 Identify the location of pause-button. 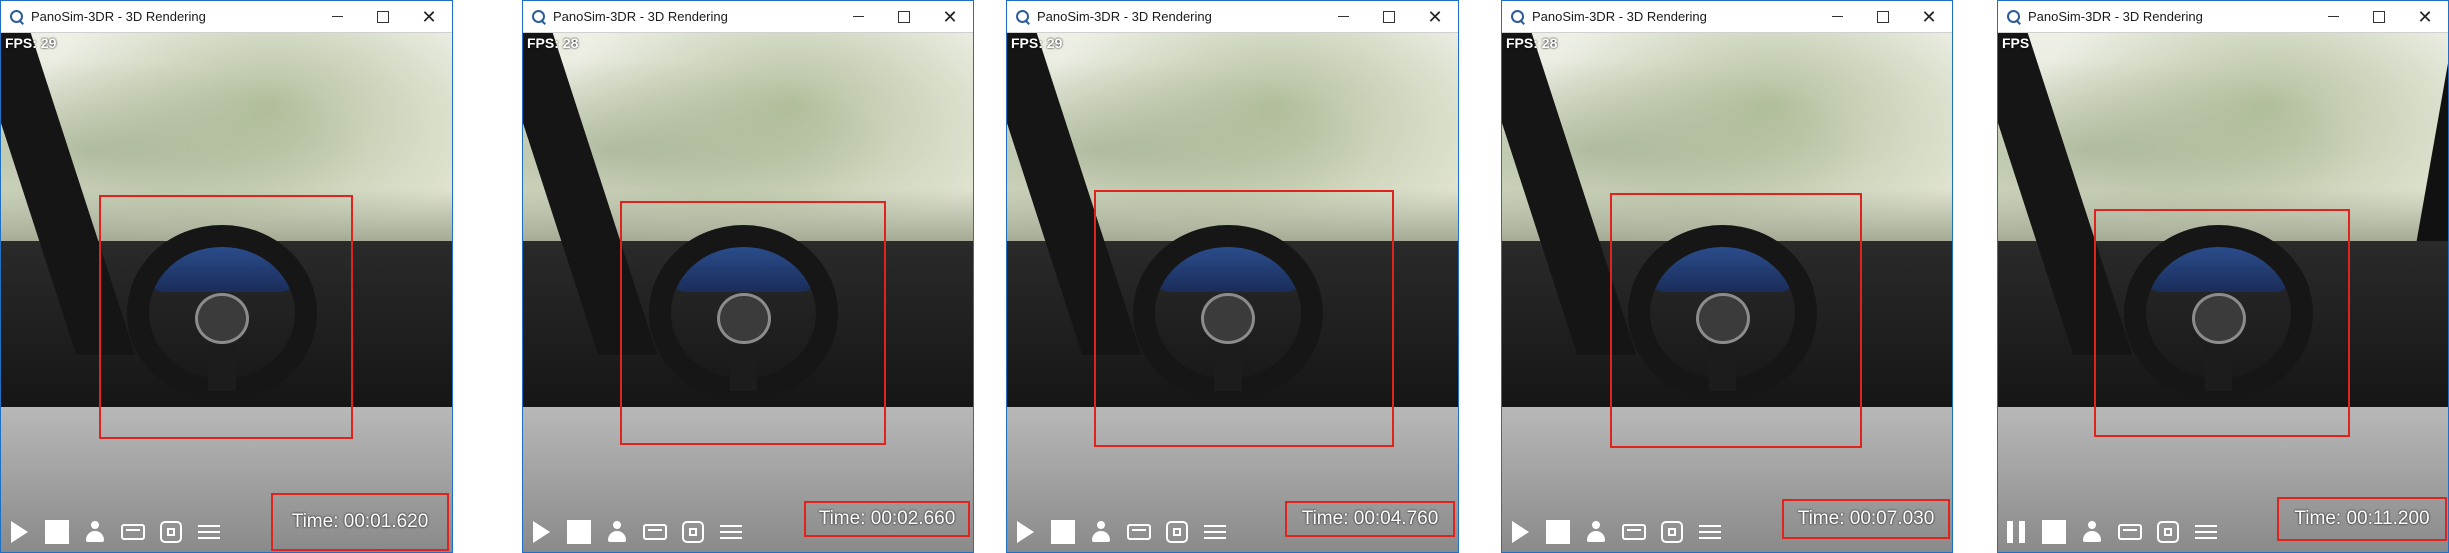
(2016, 532).